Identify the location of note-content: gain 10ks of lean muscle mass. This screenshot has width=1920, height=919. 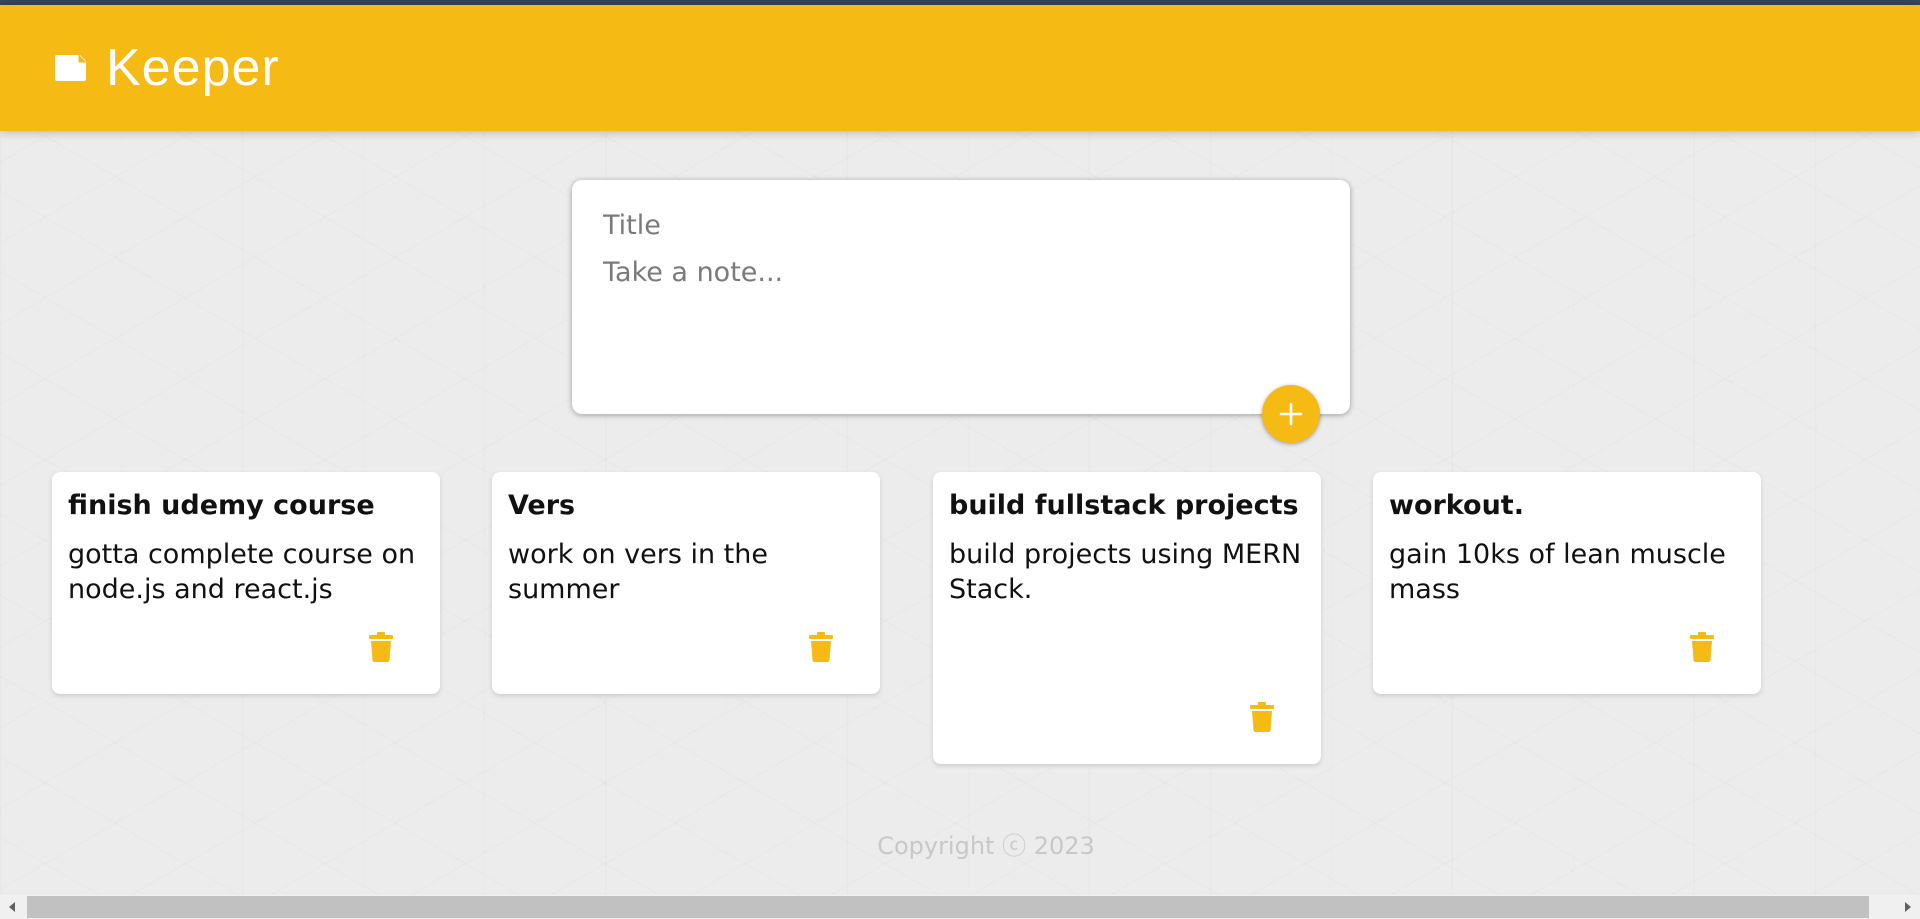
(1557, 572).